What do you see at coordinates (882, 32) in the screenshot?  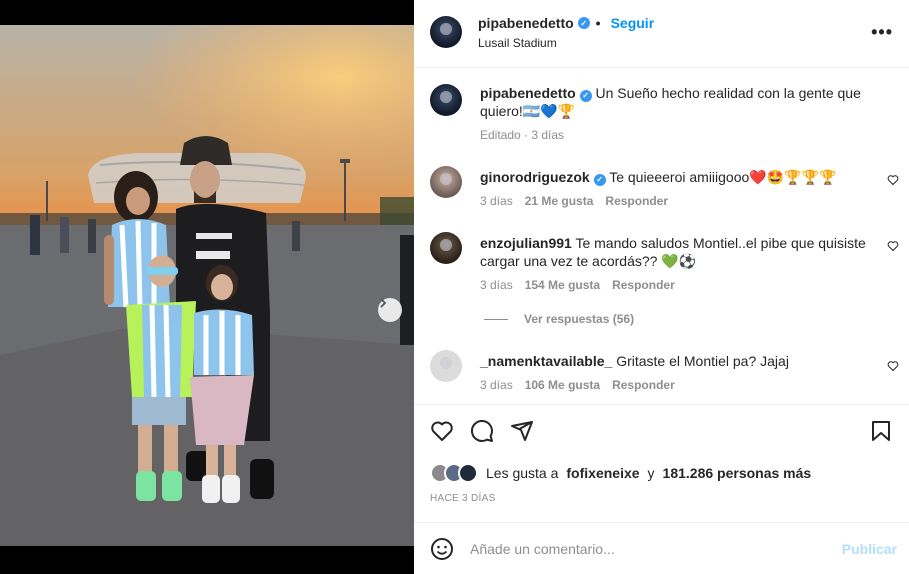 I see `more-options-icon: •••` at bounding box center [882, 32].